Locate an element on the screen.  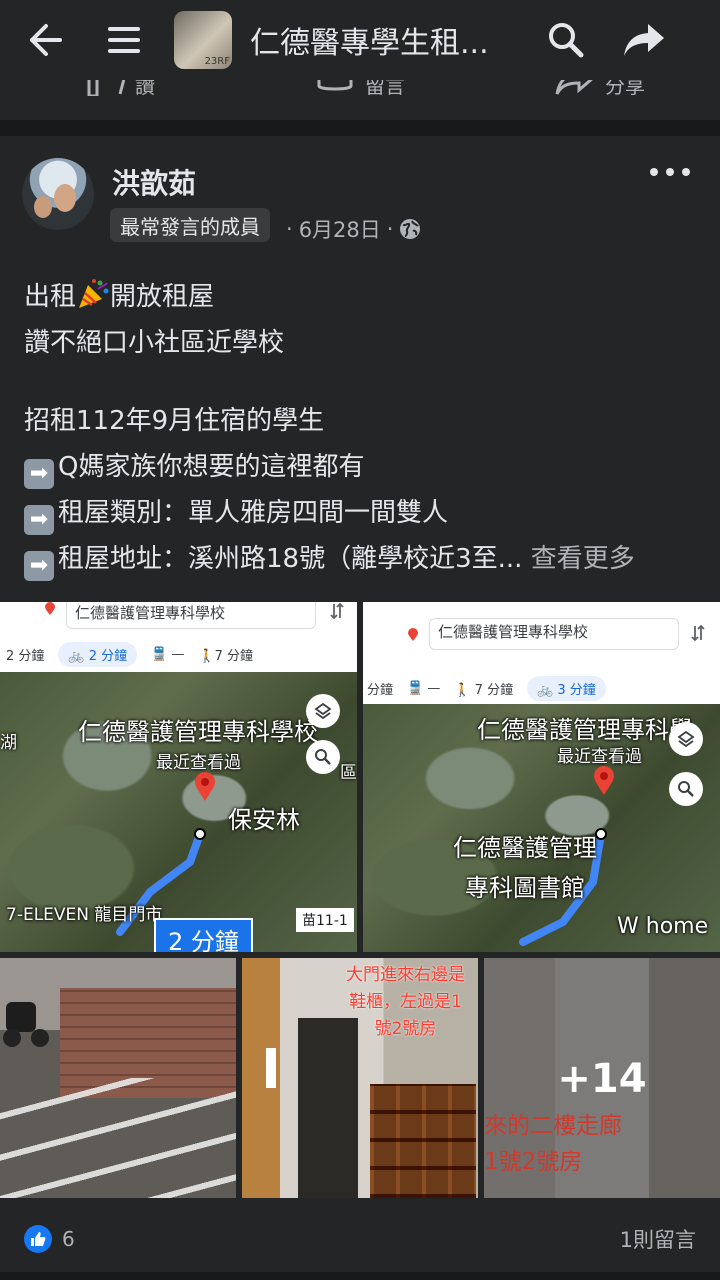
photo-caption-line-2: 1號2號房 is located at coordinates (533, 1162).